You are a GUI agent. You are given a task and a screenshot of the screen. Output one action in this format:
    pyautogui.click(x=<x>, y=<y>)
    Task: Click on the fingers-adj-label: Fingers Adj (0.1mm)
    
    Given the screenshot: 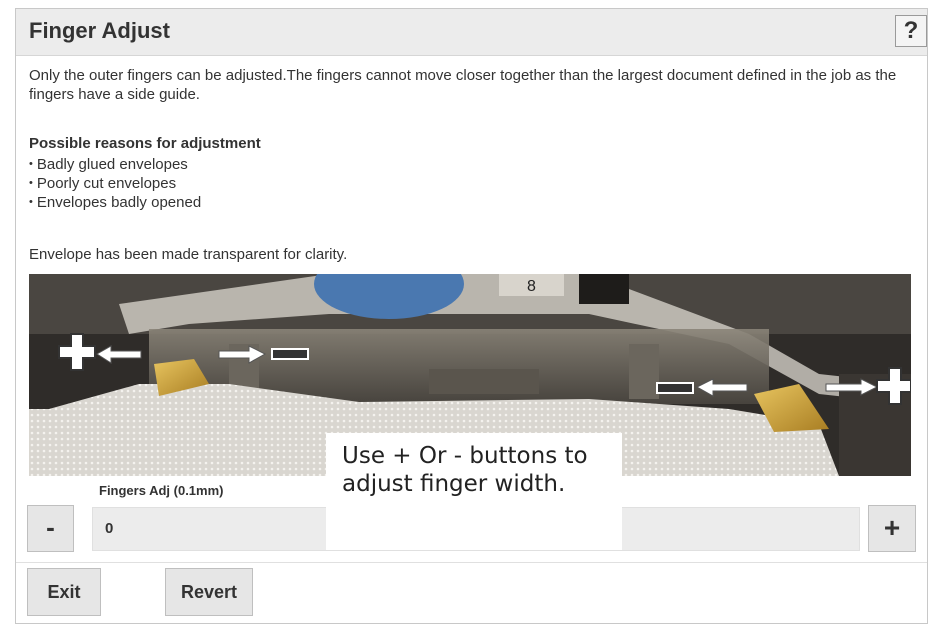 What is the action you would take?
    pyautogui.click(x=161, y=490)
    